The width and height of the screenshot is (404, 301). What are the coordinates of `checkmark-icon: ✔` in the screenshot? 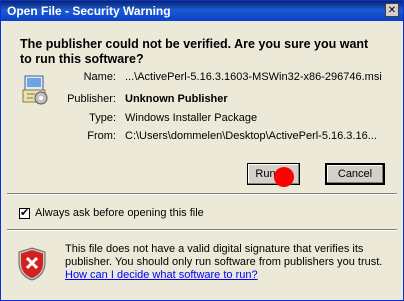 It's located at (25, 212).